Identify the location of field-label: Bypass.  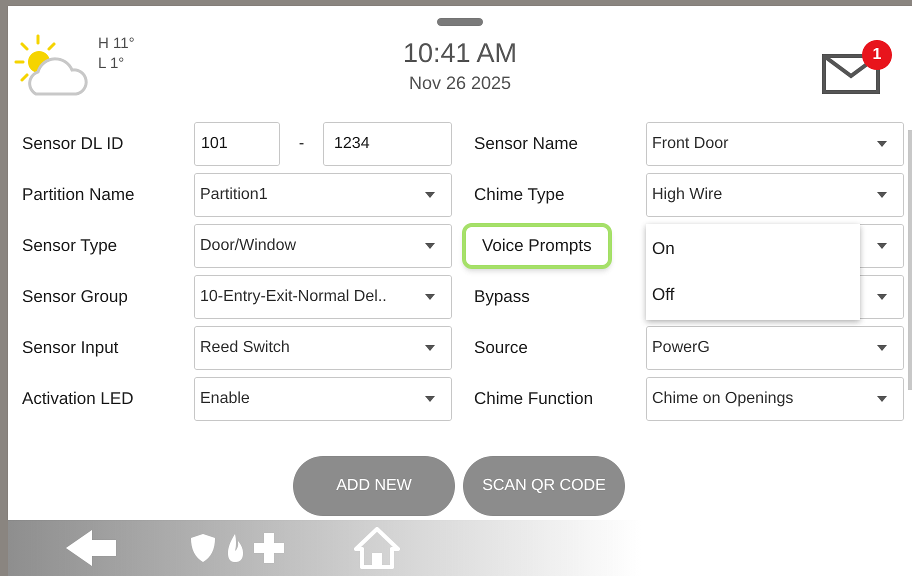
(502, 297).